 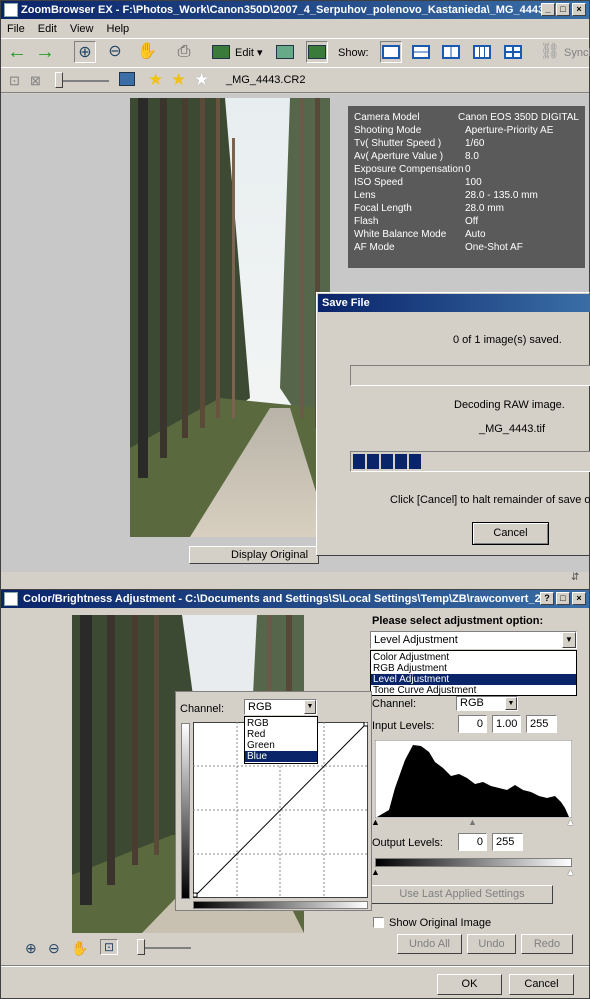 What do you see at coordinates (295, 966) in the screenshot?
I see `dialog-footer-divider` at bounding box center [295, 966].